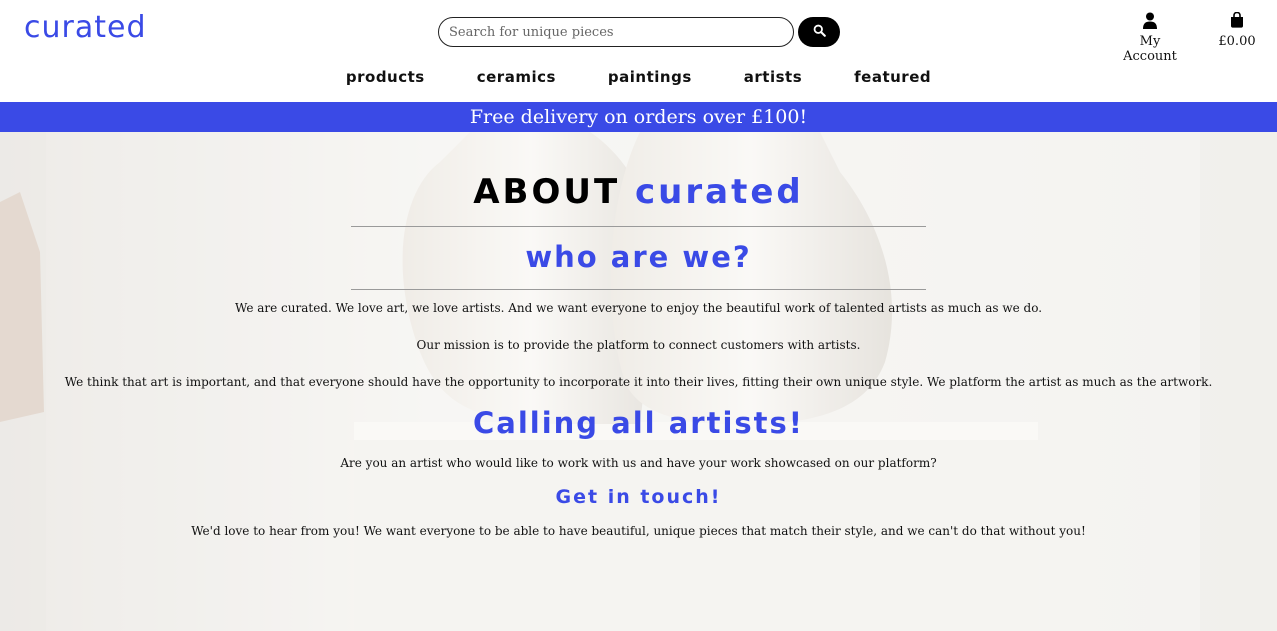  Describe the element at coordinates (1237, 41) in the screenshot. I see `cart-total: £0.00` at that location.